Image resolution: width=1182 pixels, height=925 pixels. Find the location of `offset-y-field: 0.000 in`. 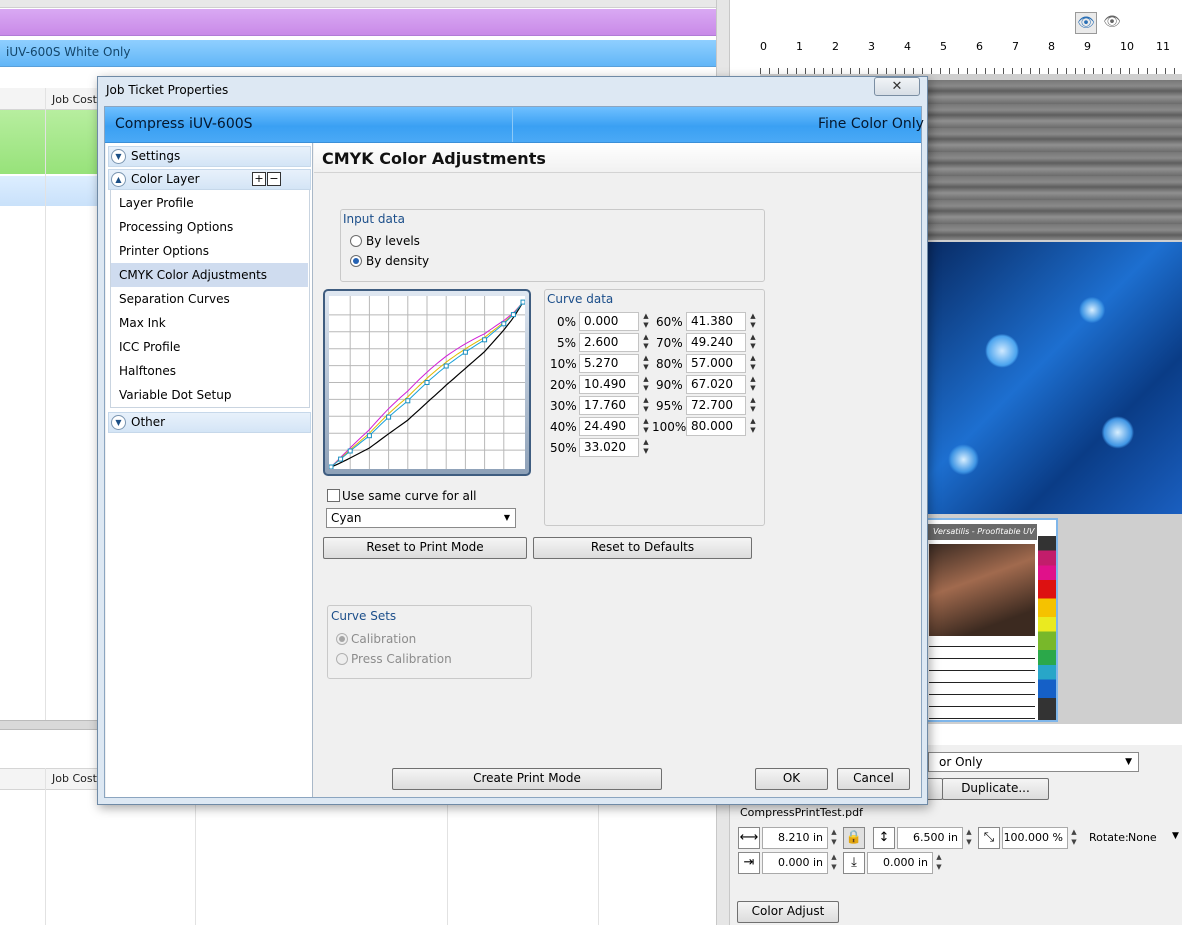

offset-y-field: 0.000 in is located at coordinates (900, 863).